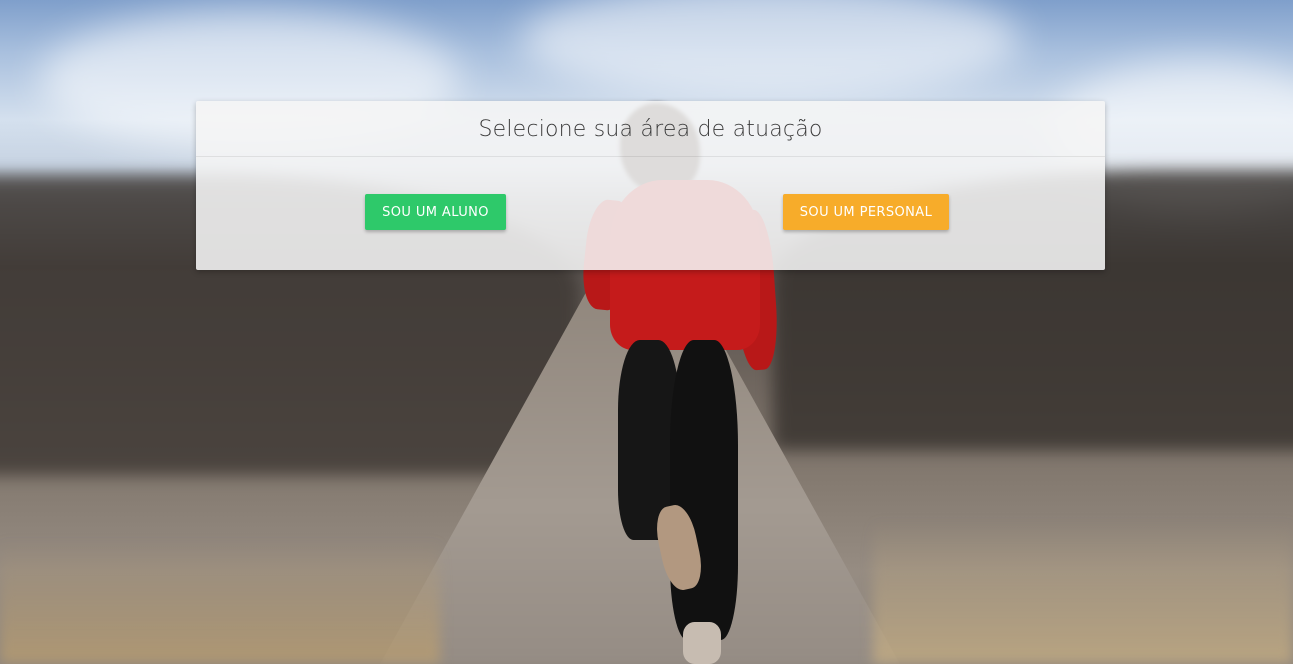 The image size is (1293, 664). I want to click on student-button: SOU UM ALUNO, so click(435, 212).